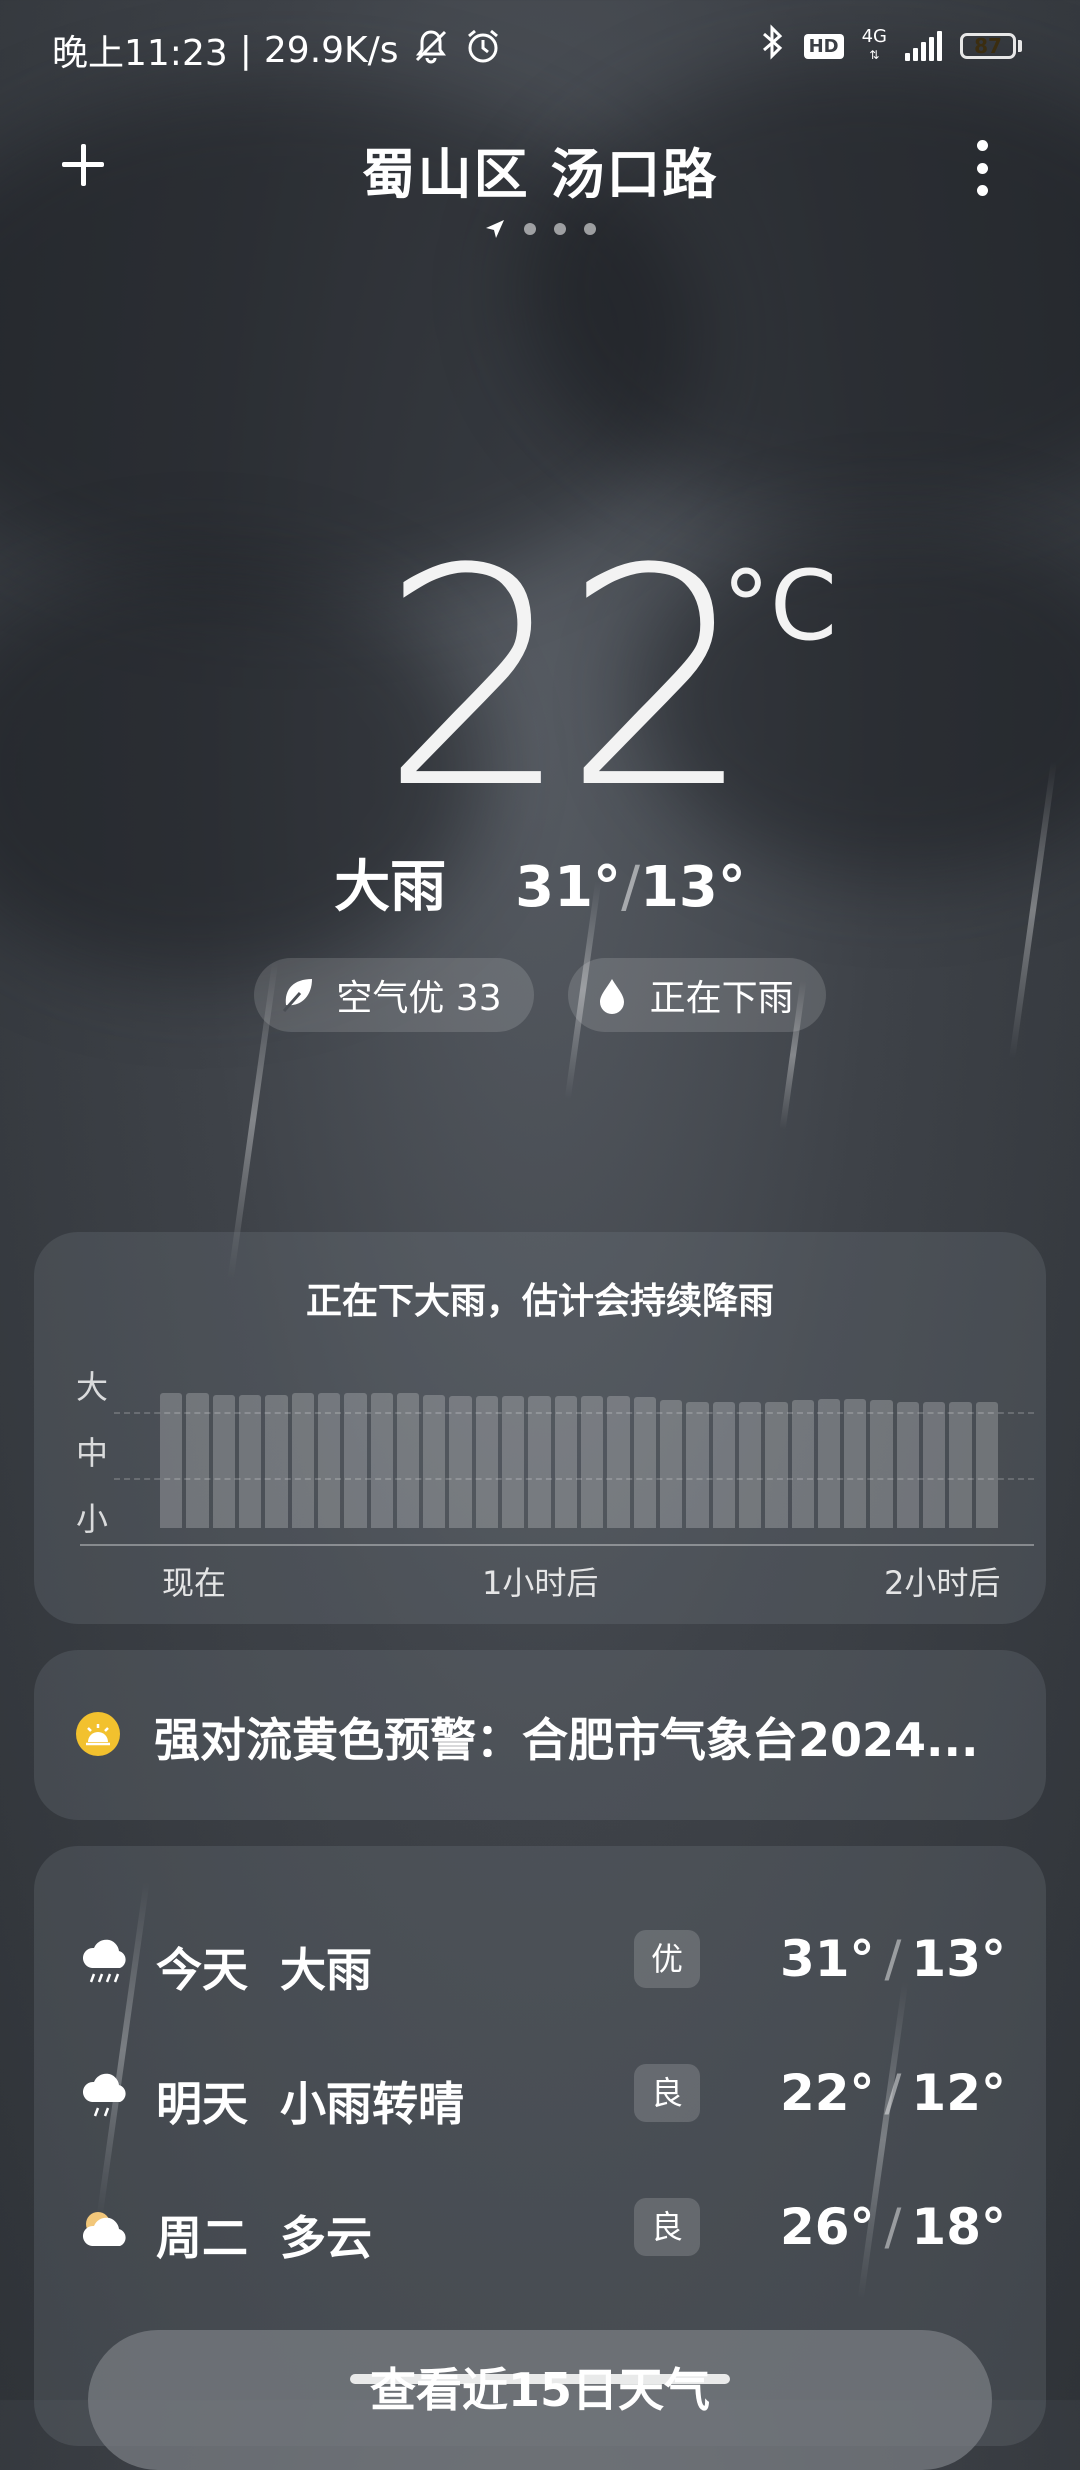  What do you see at coordinates (667, 1959) in the screenshot?
I see `aqi-badge: 优` at bounding box center [667, 1959].